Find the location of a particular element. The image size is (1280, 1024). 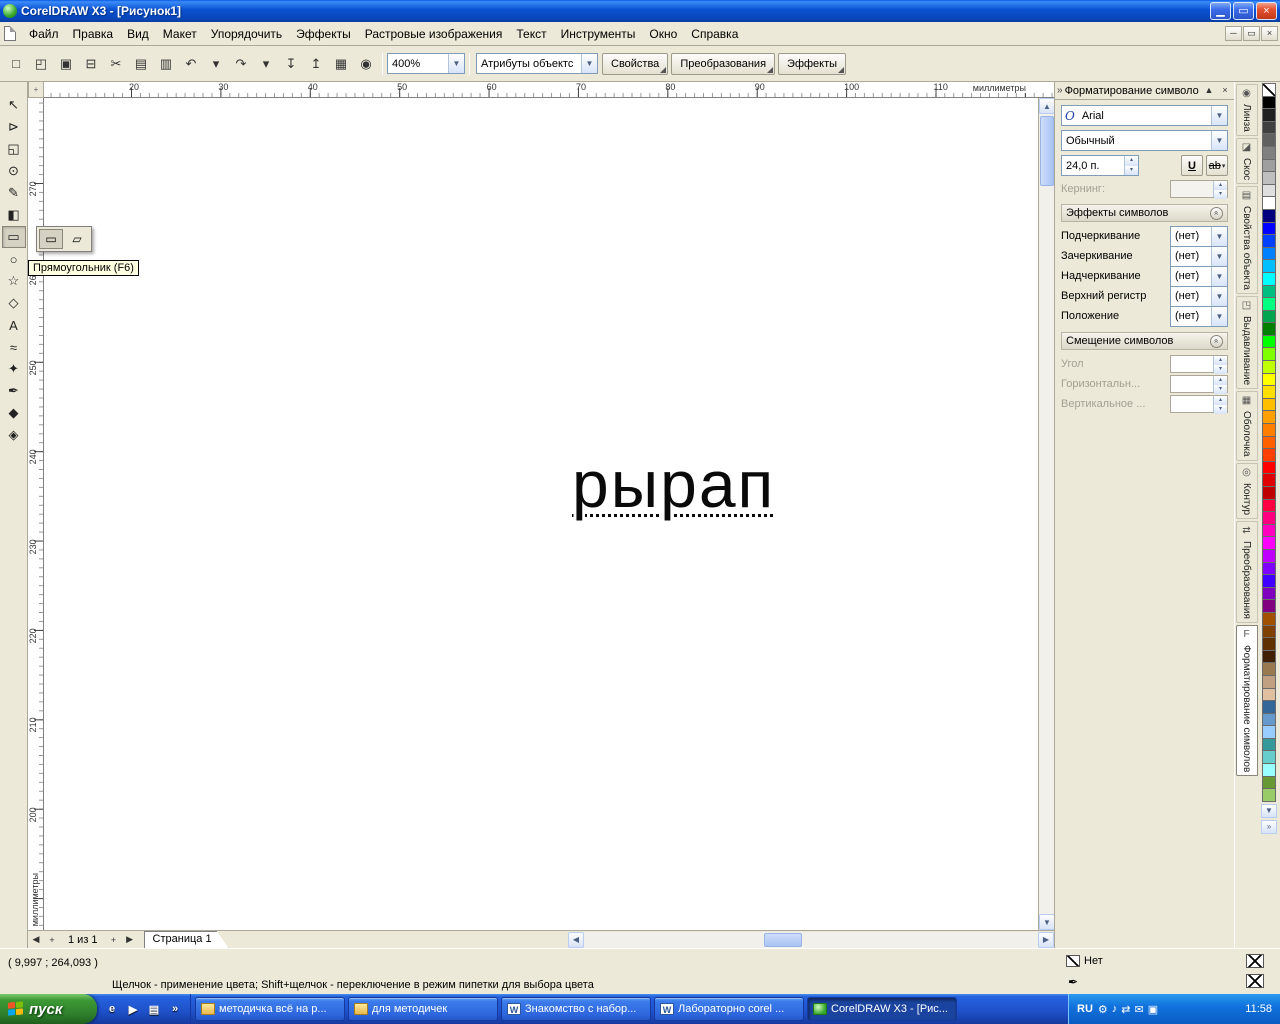

palette-scroll-down-icon: ▼ is located at coordinates (1269, 810).